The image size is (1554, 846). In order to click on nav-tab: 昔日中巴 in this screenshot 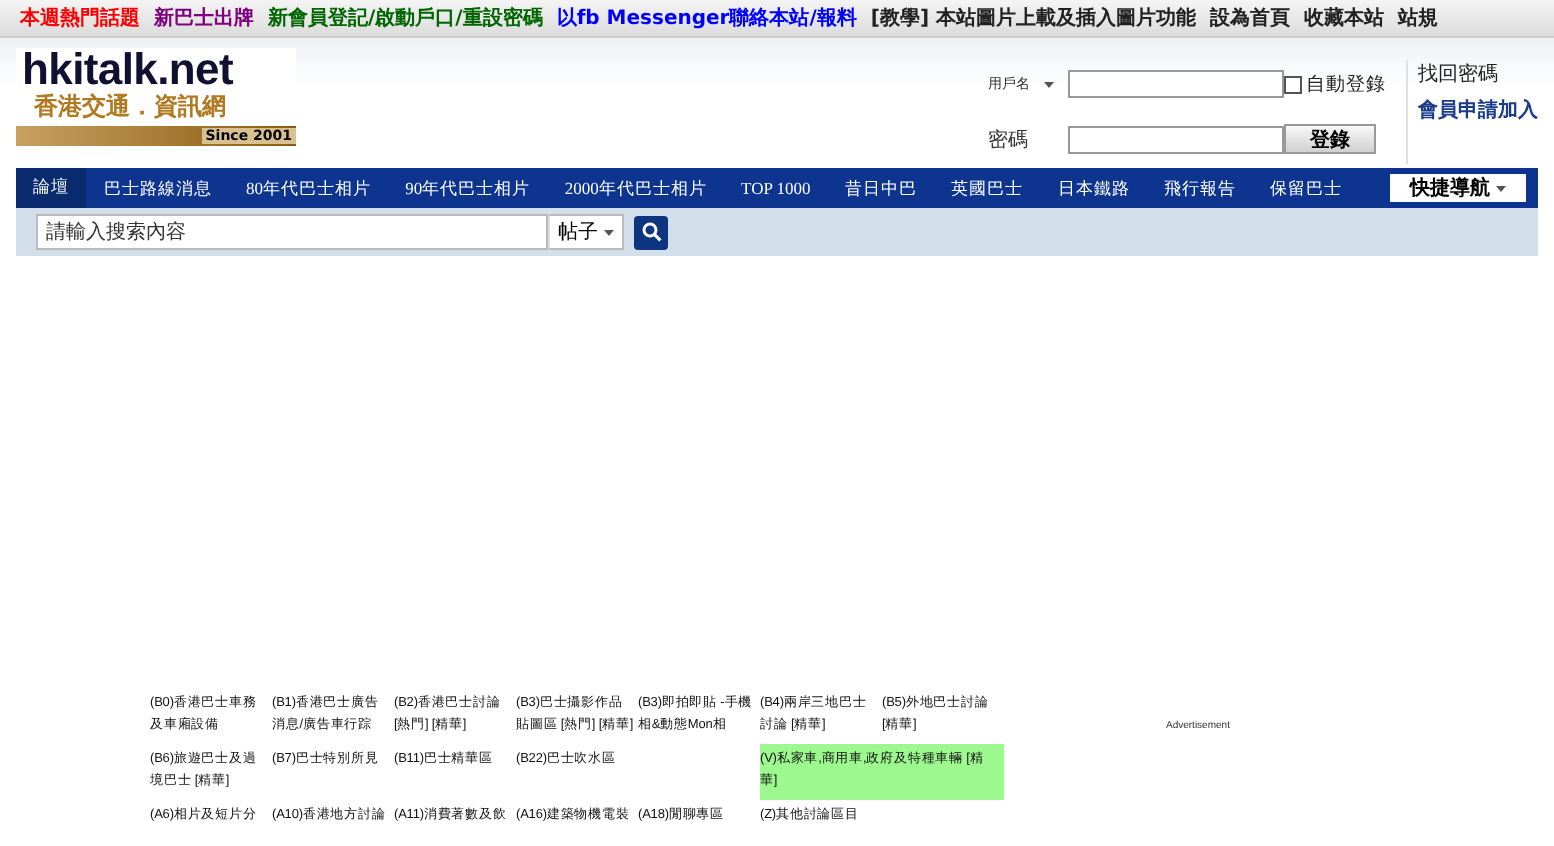, I will do `click(881, 188)`.